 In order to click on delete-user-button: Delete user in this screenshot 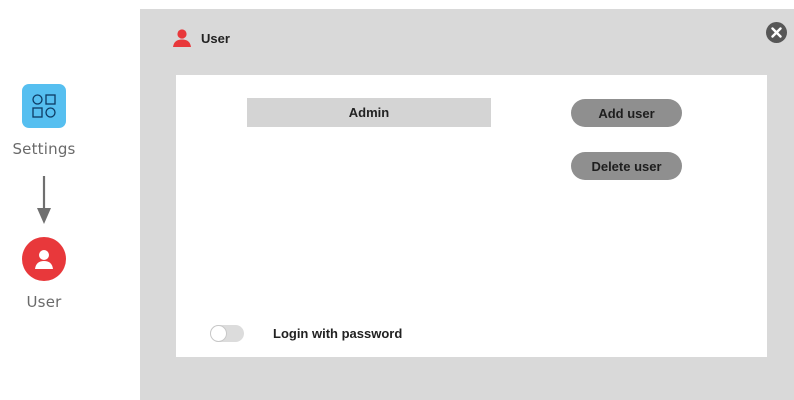, I will do `click(626, 166)`.